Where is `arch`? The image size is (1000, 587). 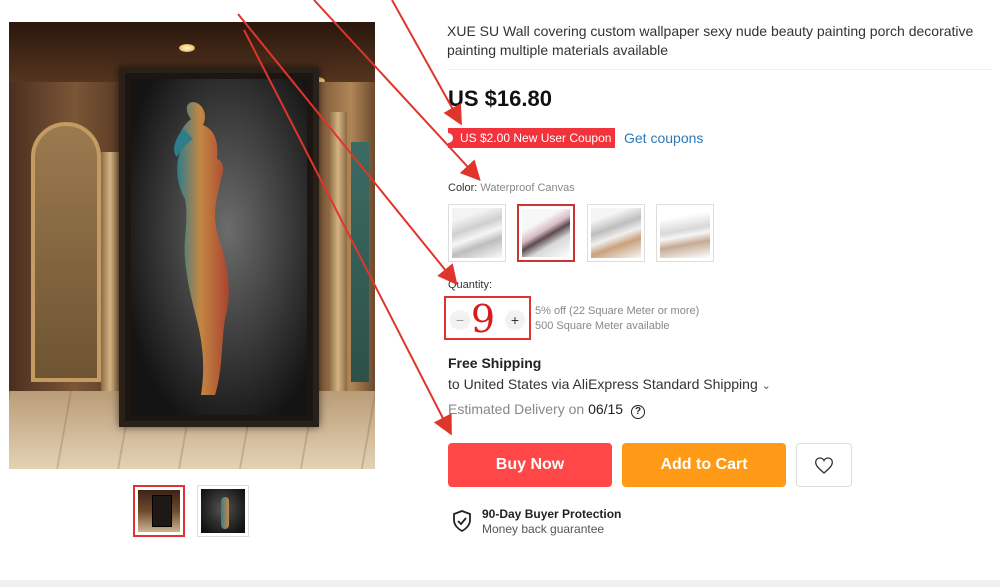
arch is located at coordinates (66, 252).